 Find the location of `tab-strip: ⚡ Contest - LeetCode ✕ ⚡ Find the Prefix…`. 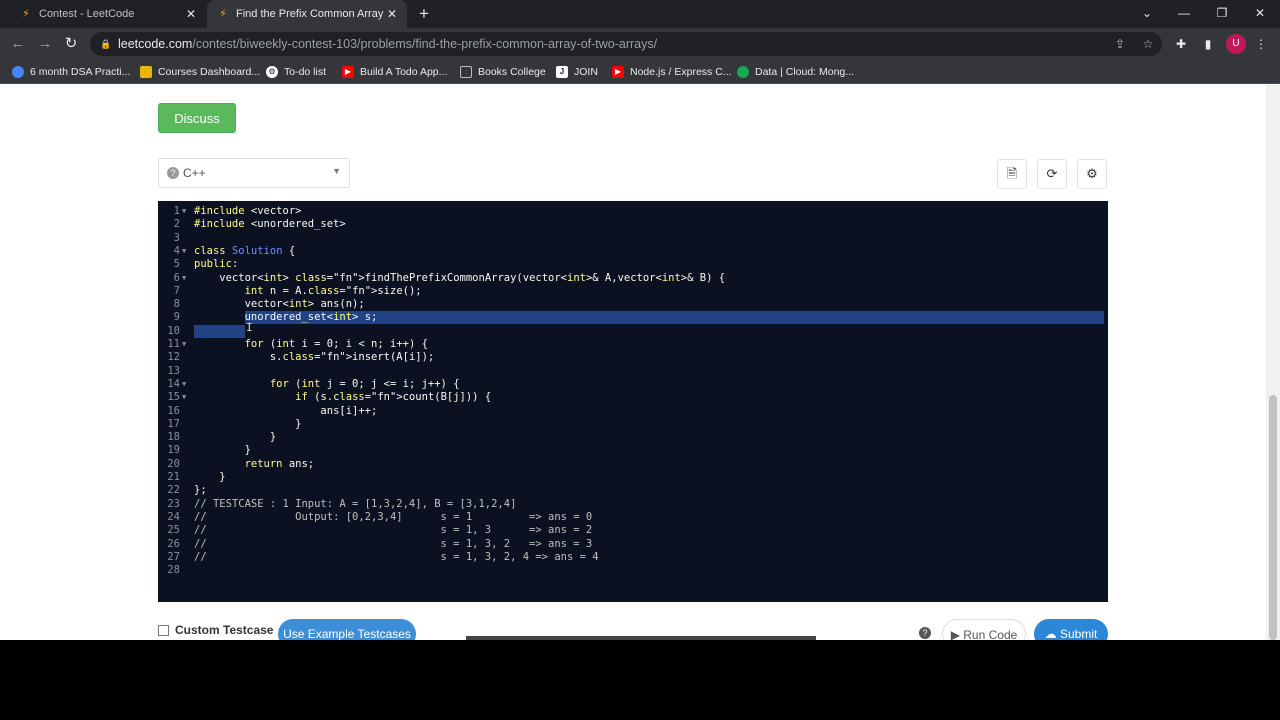

tab-strip: ⚡ Contest - LeetCode ✕ ⚡ Find the Prefix… is located at coordinates (640, 14).